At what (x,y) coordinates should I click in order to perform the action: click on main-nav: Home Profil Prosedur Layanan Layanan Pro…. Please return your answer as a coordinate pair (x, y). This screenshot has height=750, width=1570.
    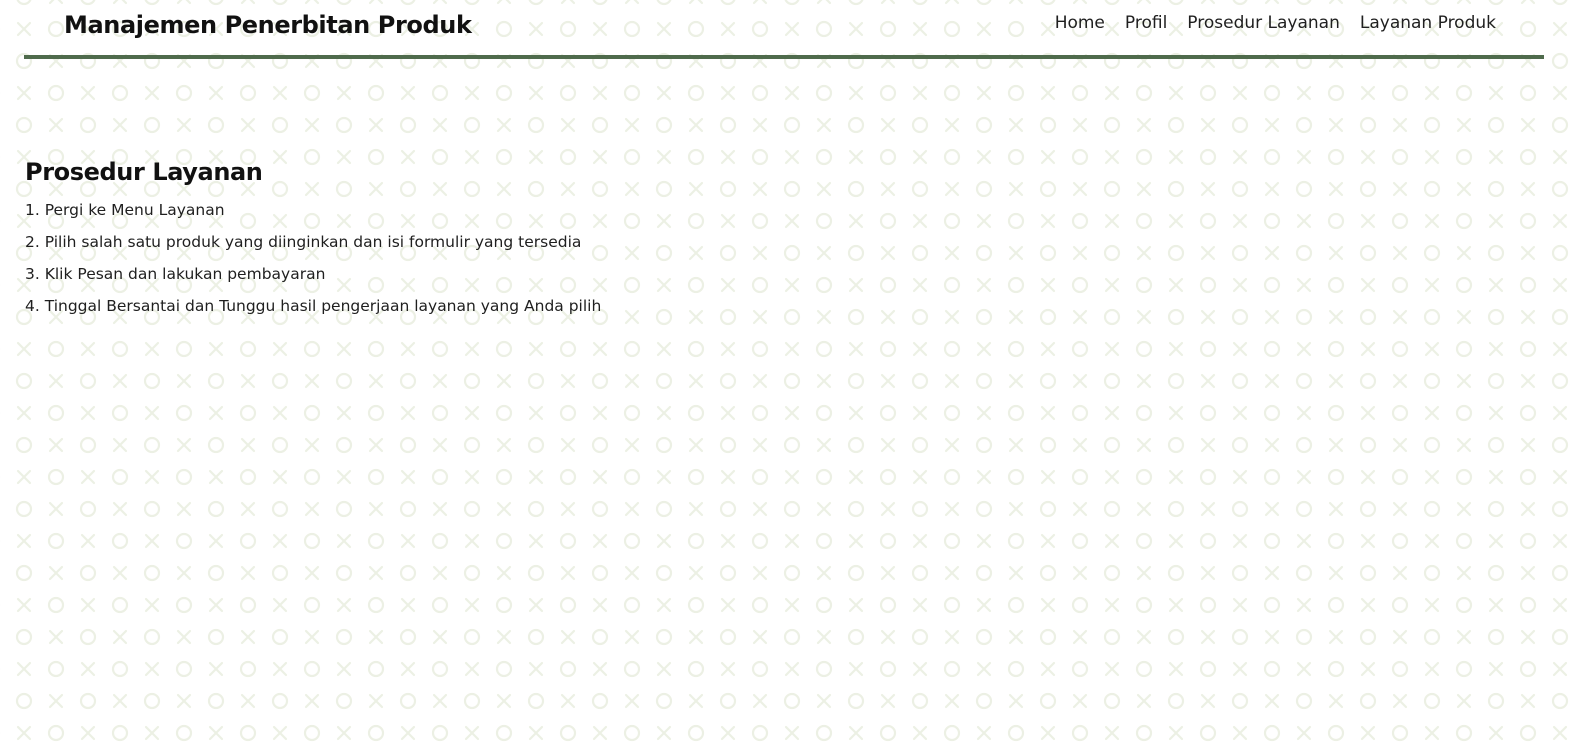
    Looking at the image, I should click on (1275, 23).